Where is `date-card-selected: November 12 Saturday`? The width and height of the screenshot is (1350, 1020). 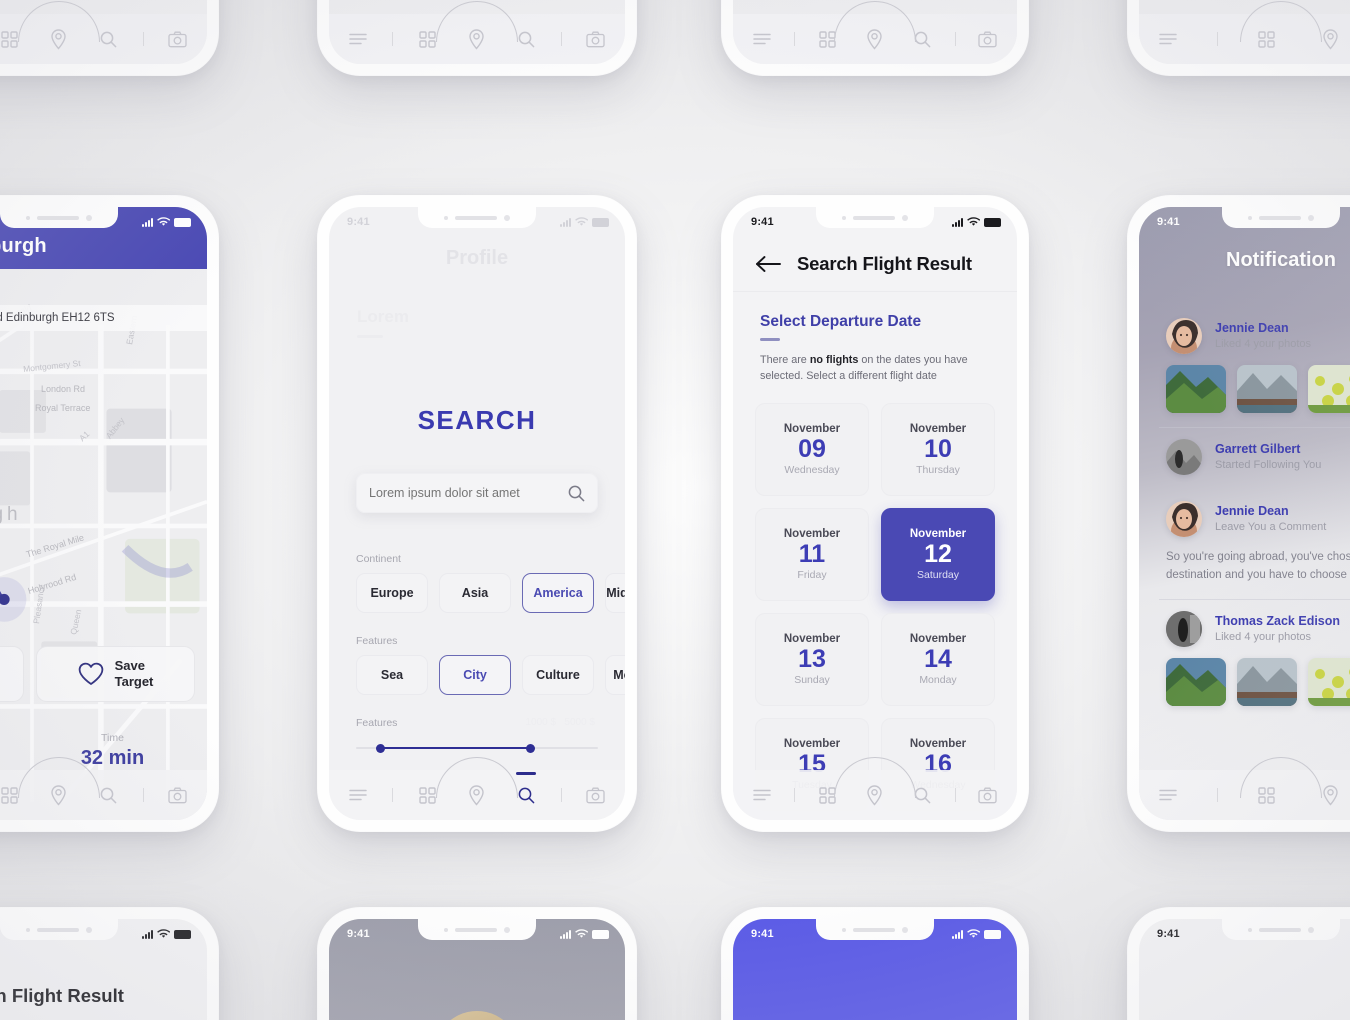
date-card-selected: November 12 Saturday is located at coordinates (938, 554).